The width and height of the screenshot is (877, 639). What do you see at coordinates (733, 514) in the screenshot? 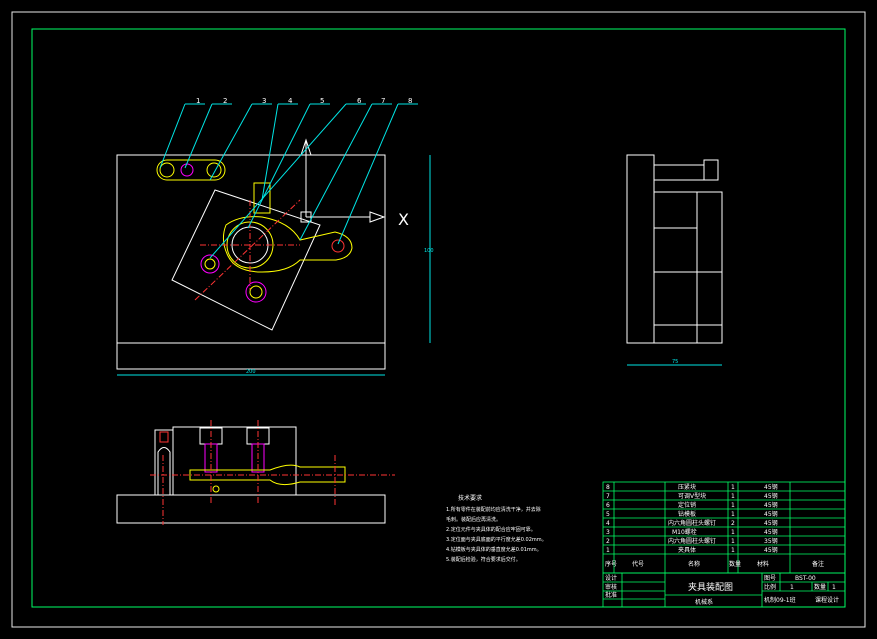
I see `part-qty-5: 1` at bounding box center [733, 514].